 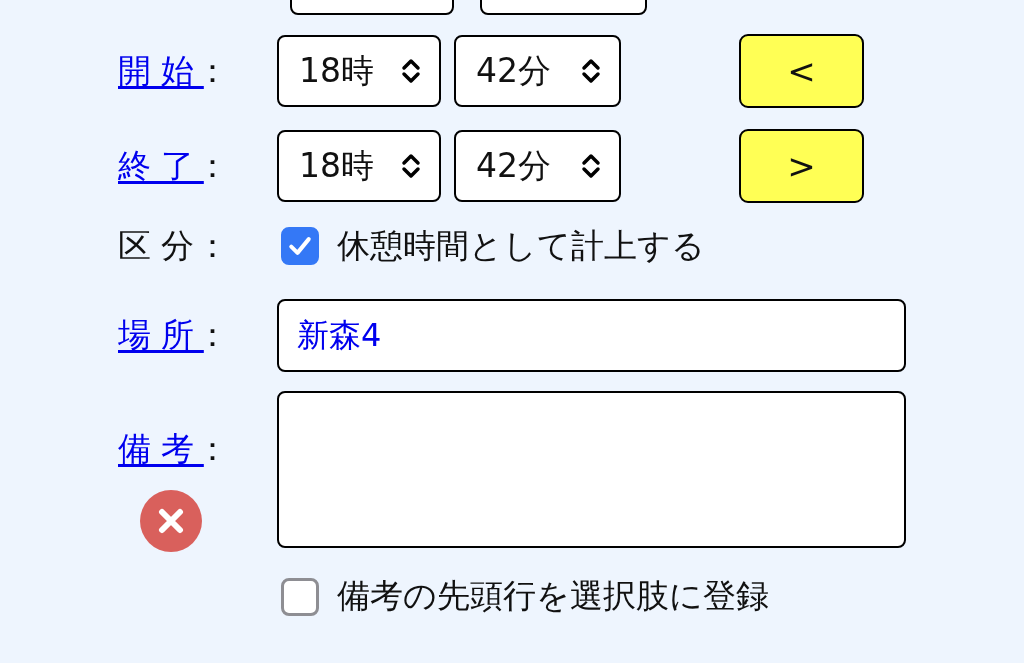 What do you see at coordinates (801, 71) in the screenshot?
I see `previous-button: <` at bounding box center [801, 71].